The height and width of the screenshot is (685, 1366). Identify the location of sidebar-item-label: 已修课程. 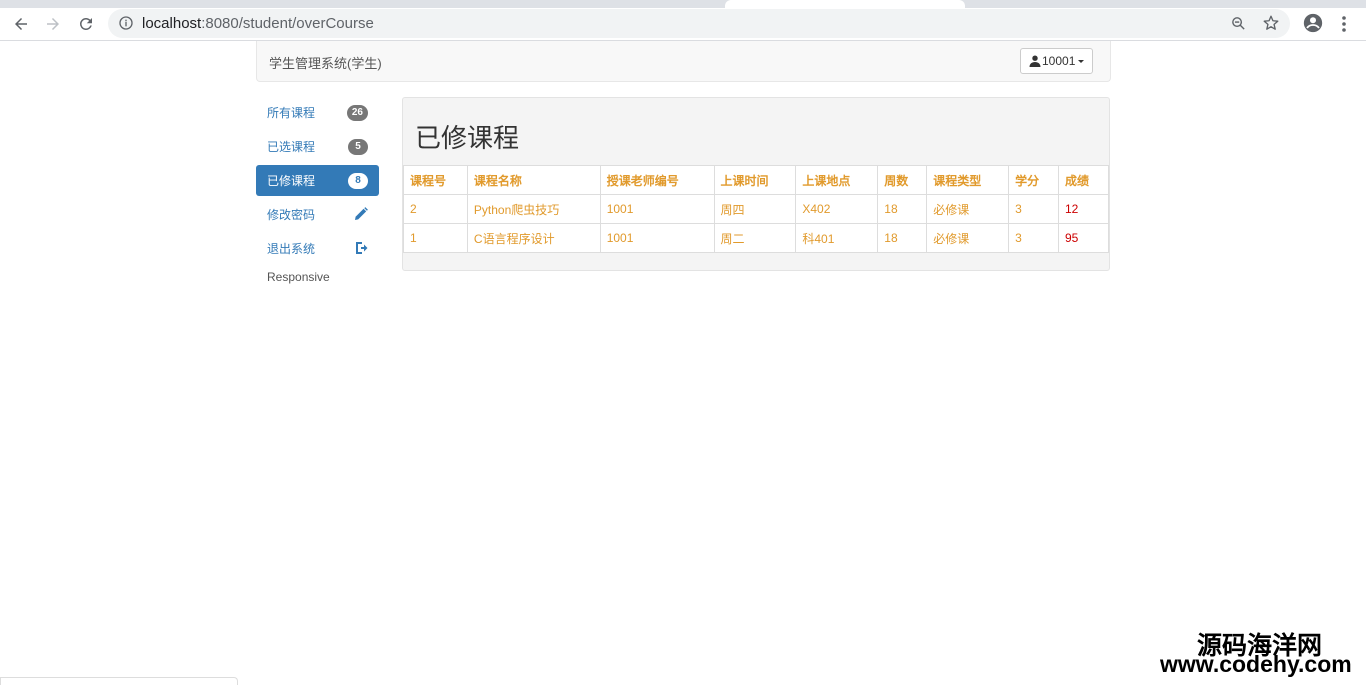
(291, 181).